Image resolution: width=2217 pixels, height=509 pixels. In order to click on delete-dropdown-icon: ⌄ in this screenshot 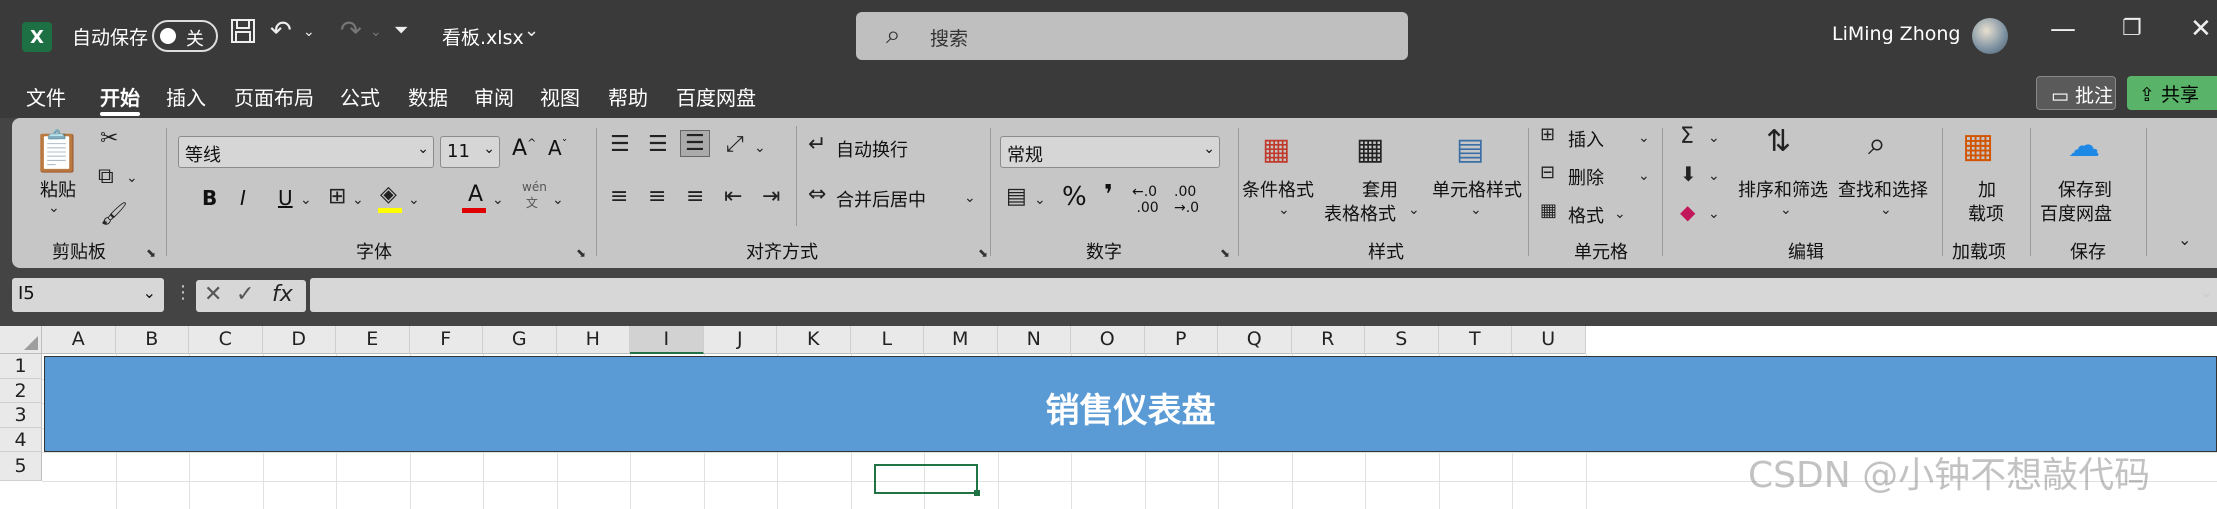, I will do `click(1644, 176)`.